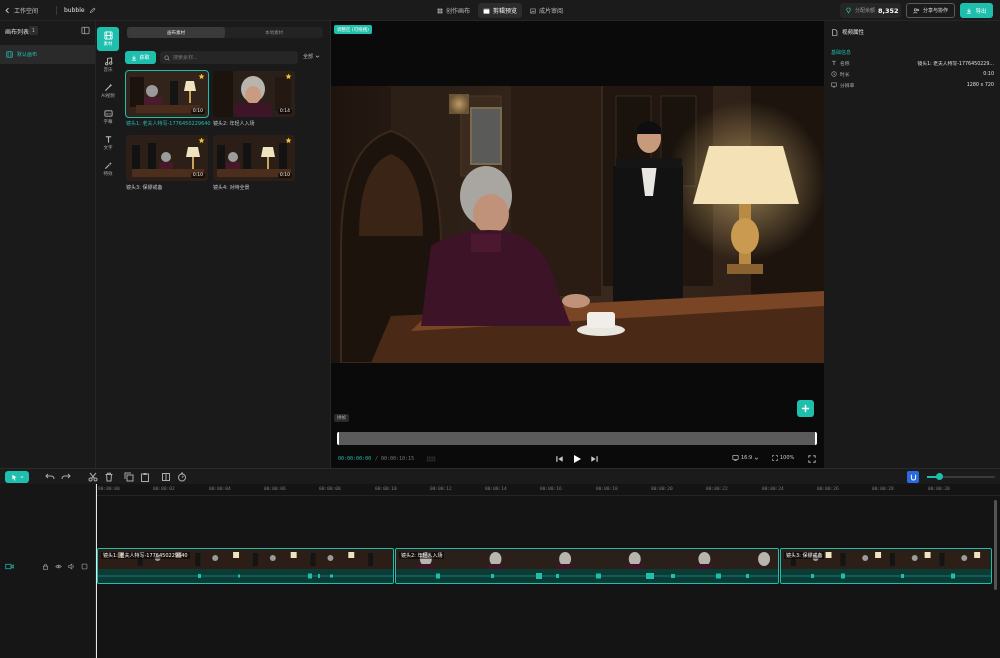  What do you see at coordinates (109, 489) in the screenshot?
I see `tick-label: 00:00:00` at bounding box center [109, 489].